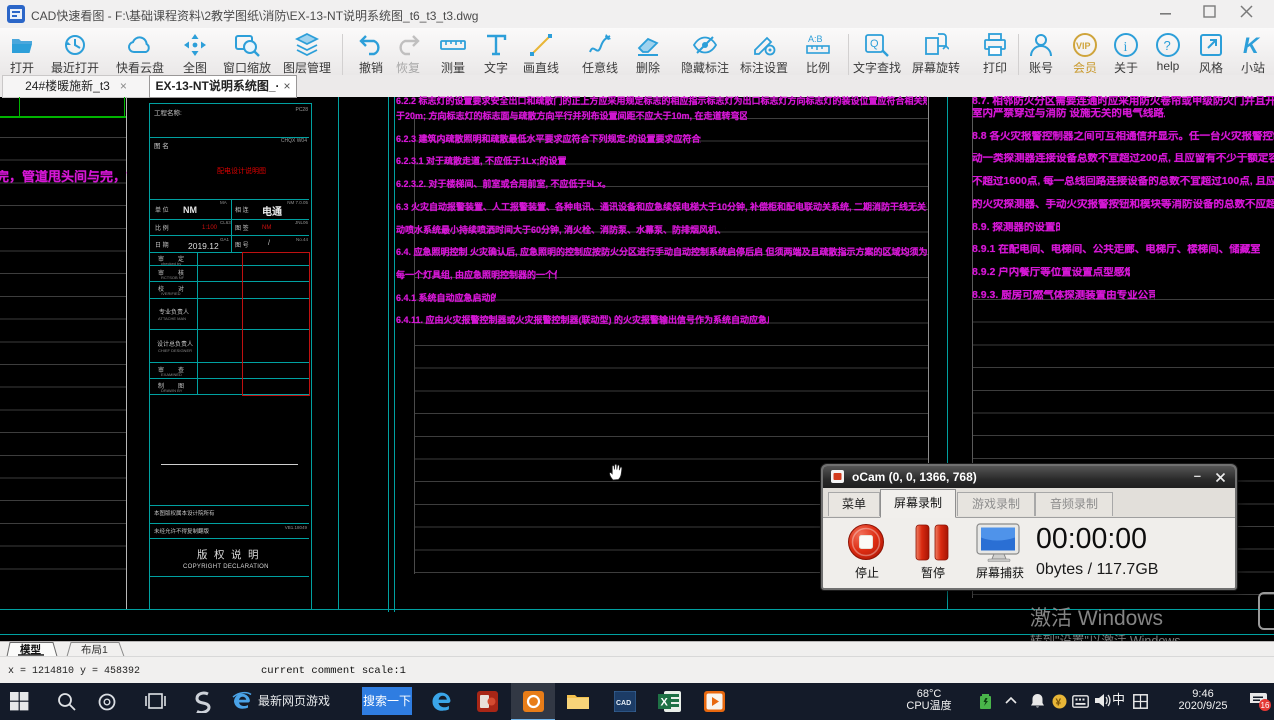 This screenshot has width=1274, height=720. What do you see at coordinates (1083, 46) in the screenshot?
I see `svg-text: VIP` at bounding box center [1083, 46].